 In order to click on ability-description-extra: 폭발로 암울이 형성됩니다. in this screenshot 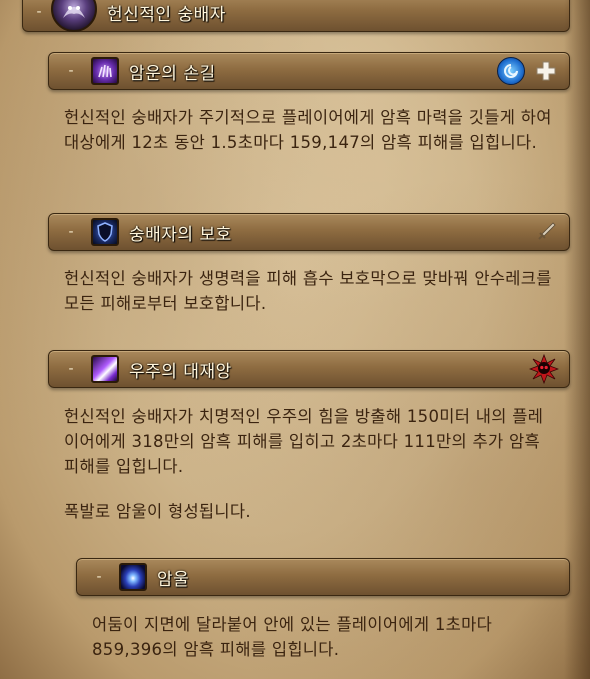, I will do `click(157, 511)`.